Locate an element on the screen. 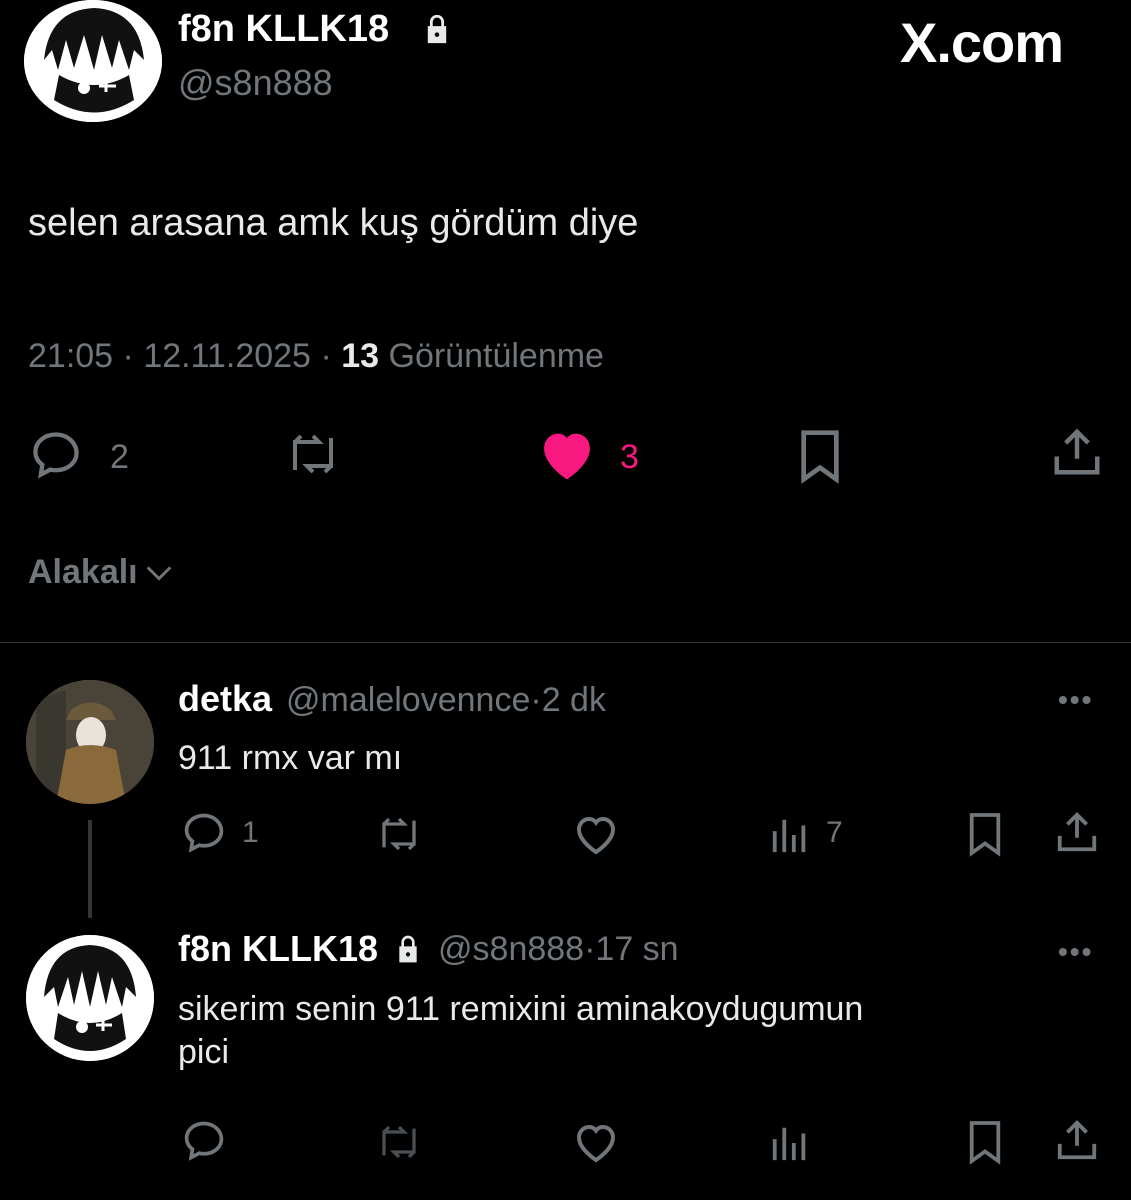  reply-count: 1 is located at coordinates (250, 832).